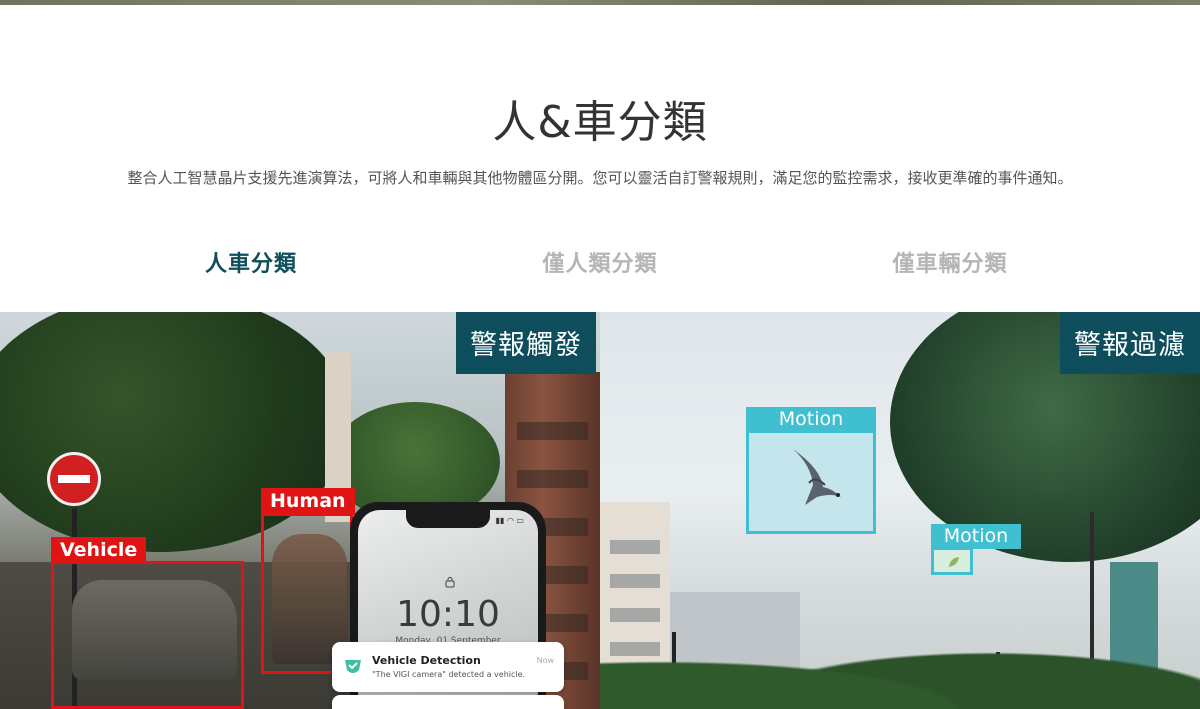 Image resolution: width=1200 pixels, height=709 pixels. Describe the element at coordinates (449, 674) in the screenshot. I see `notification-text: "The VIGI camera" detected a vehicle.` at that location.